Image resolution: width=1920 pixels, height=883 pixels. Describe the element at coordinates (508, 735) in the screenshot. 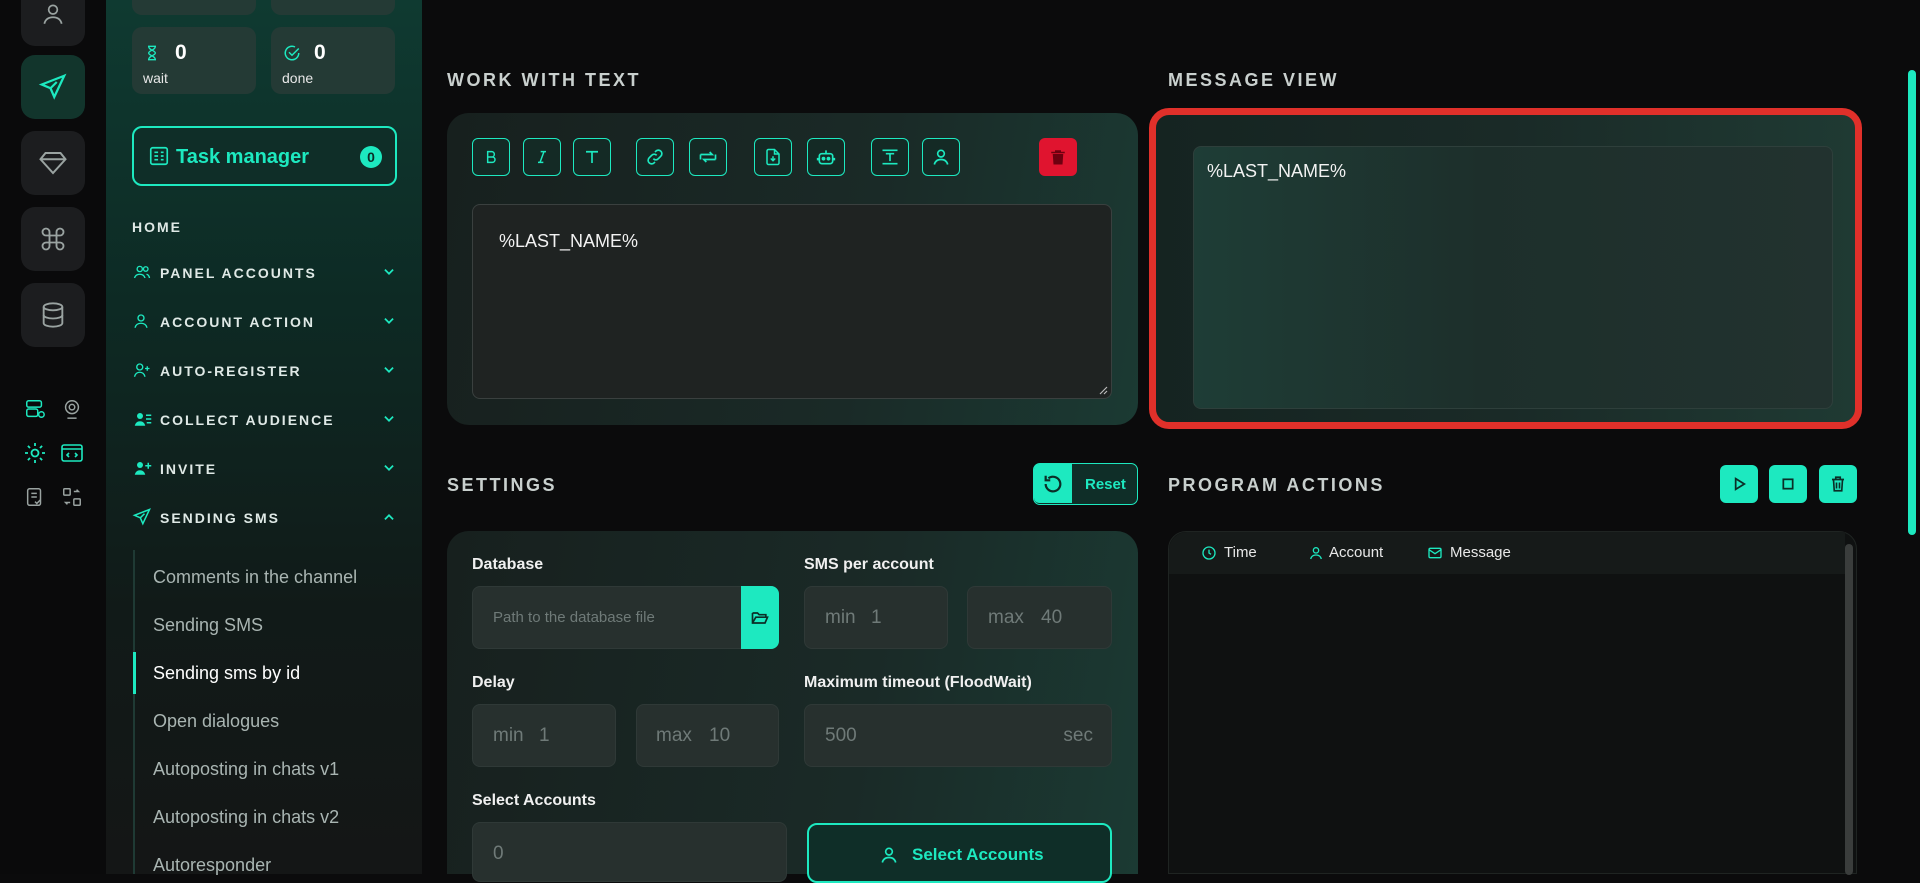

I see `delay-min-prefix: min` at that location.